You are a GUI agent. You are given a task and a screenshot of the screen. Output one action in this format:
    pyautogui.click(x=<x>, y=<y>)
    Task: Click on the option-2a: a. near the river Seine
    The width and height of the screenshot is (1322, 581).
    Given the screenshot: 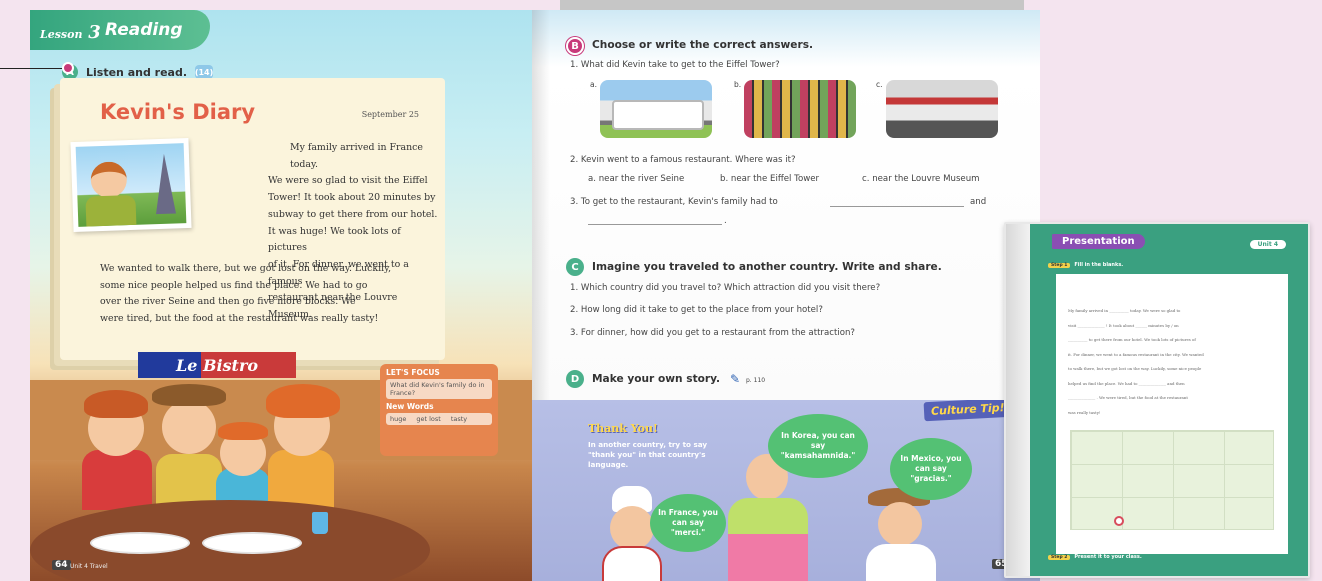 What is the action you would take?
    pyautogui.click(x=636, y=179)
    